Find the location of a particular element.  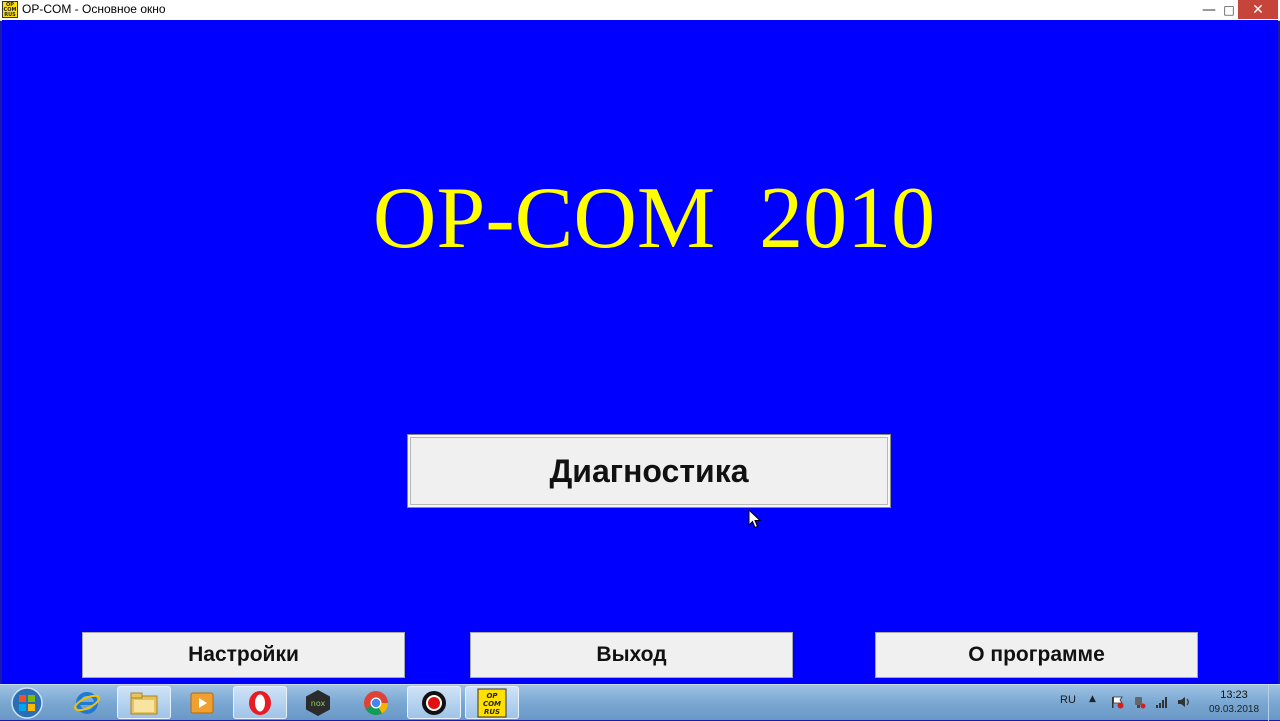

about-button: О программе is located at coordinates (1036, 655).